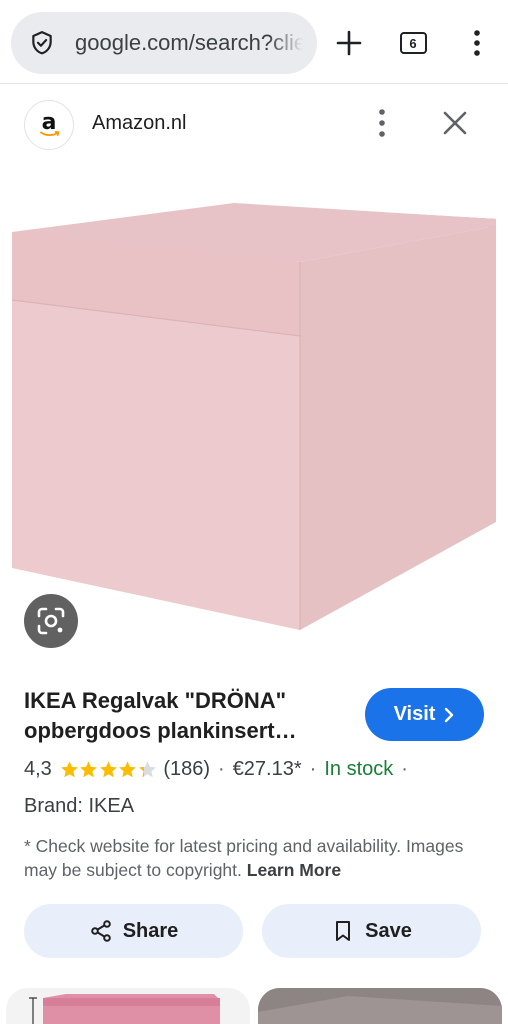 This screenshot has height=1024, width=508. Describe the element at coordinates (254, 124) in the screenshot. I see `source-header: a Amazon.nl` at that location.